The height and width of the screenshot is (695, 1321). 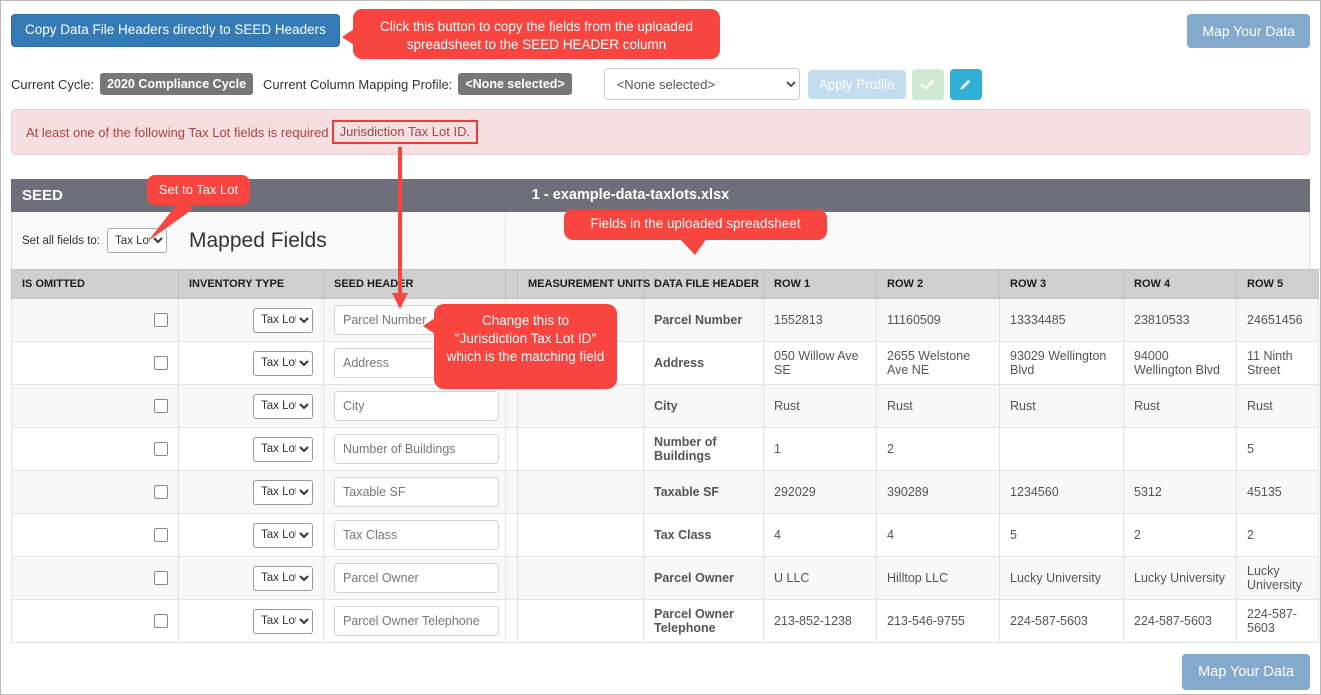 What do you see at coordinates (1180, 492) in the screenshot?
I see `cell-row-4: 5312` at bounding box center [1180, 492].